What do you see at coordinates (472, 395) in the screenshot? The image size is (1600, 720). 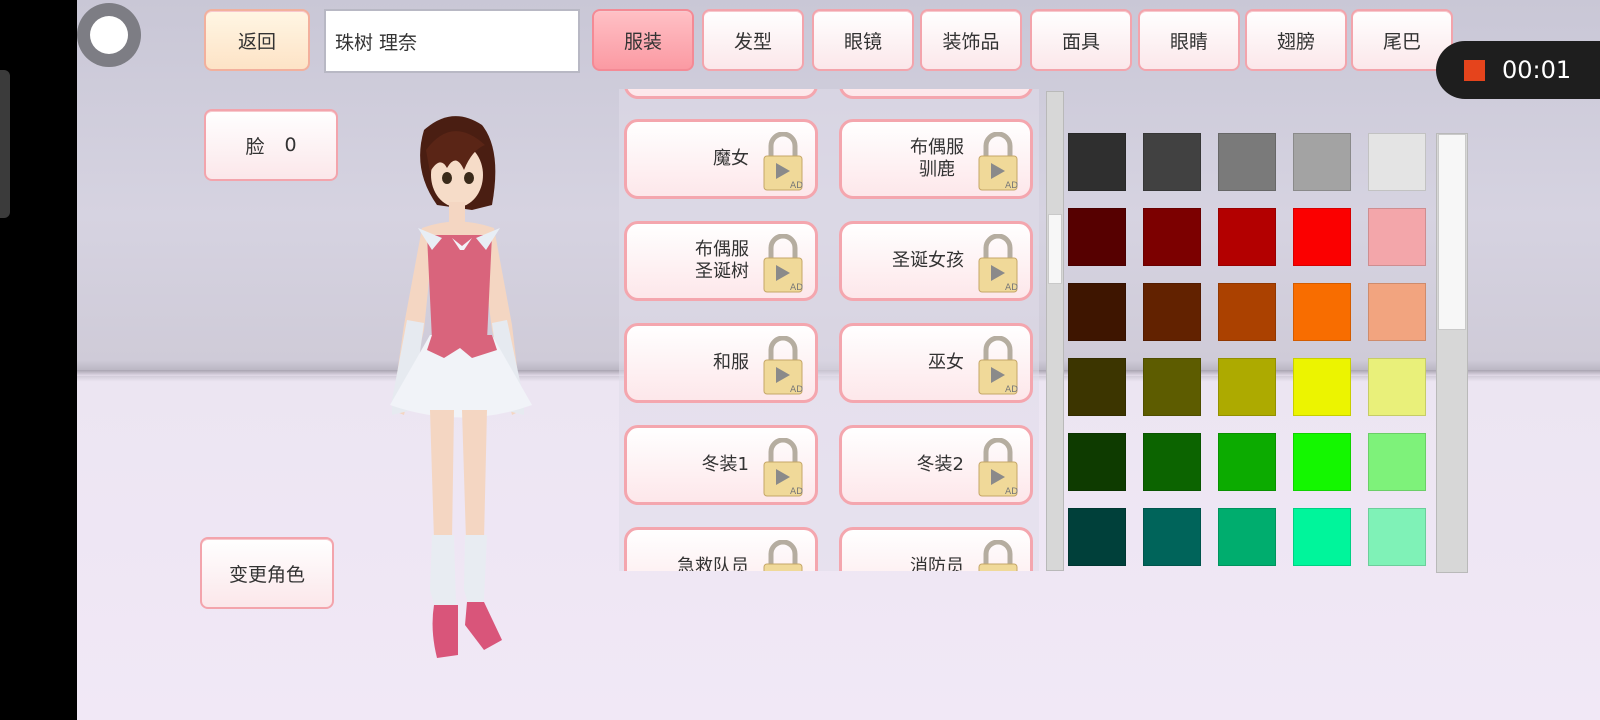 I see `character-model` at bounding box center [472, 395].